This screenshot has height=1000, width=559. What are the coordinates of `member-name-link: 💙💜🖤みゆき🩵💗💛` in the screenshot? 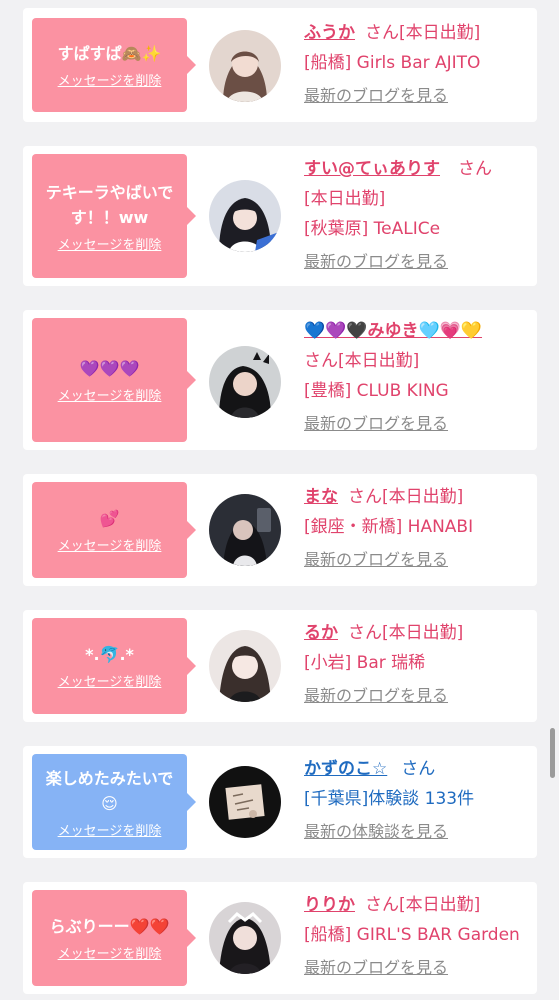 It's located at (393, 331).